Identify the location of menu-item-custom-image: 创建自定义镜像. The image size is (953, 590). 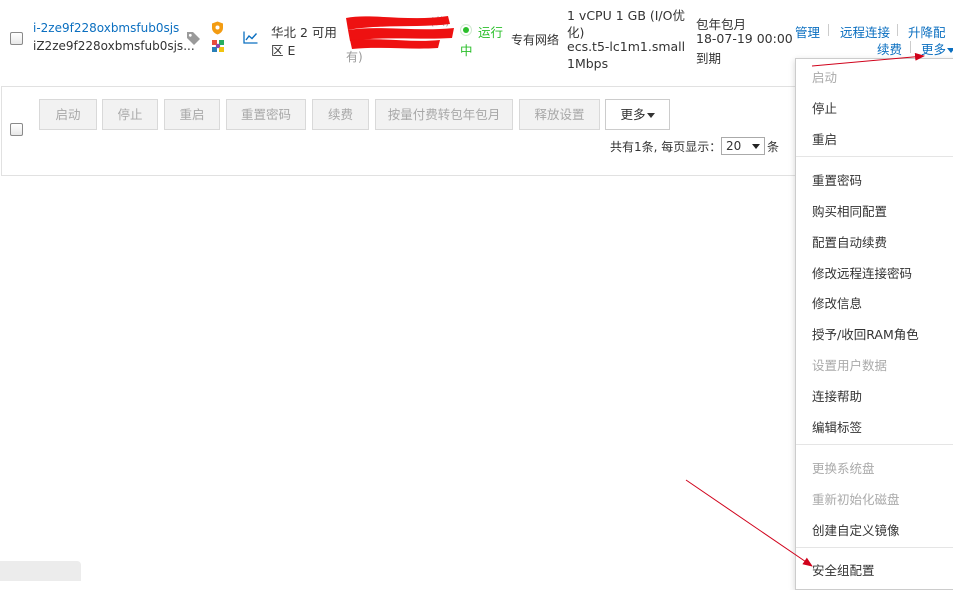
(856, 529).